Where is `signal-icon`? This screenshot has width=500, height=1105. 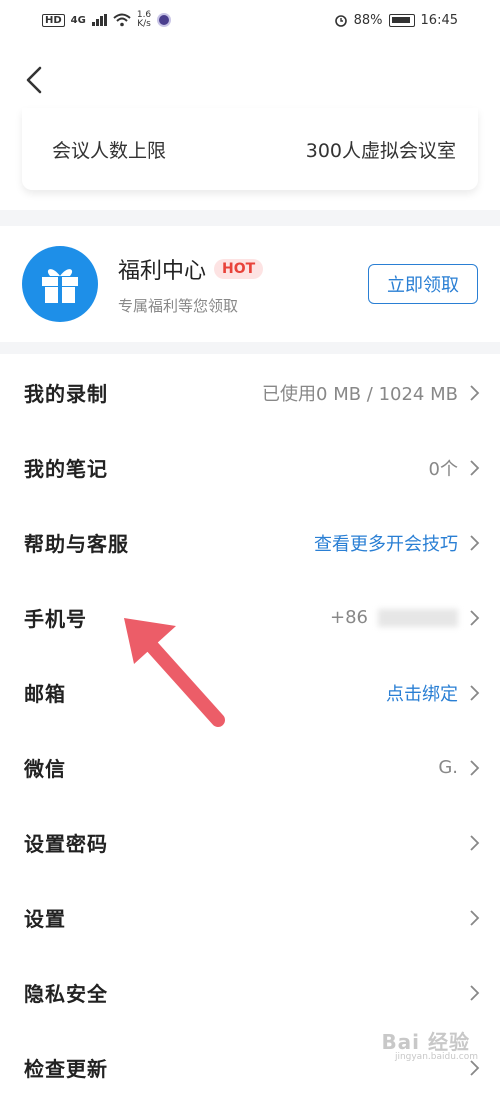
signal-icon is located at coordinates (99, 20).